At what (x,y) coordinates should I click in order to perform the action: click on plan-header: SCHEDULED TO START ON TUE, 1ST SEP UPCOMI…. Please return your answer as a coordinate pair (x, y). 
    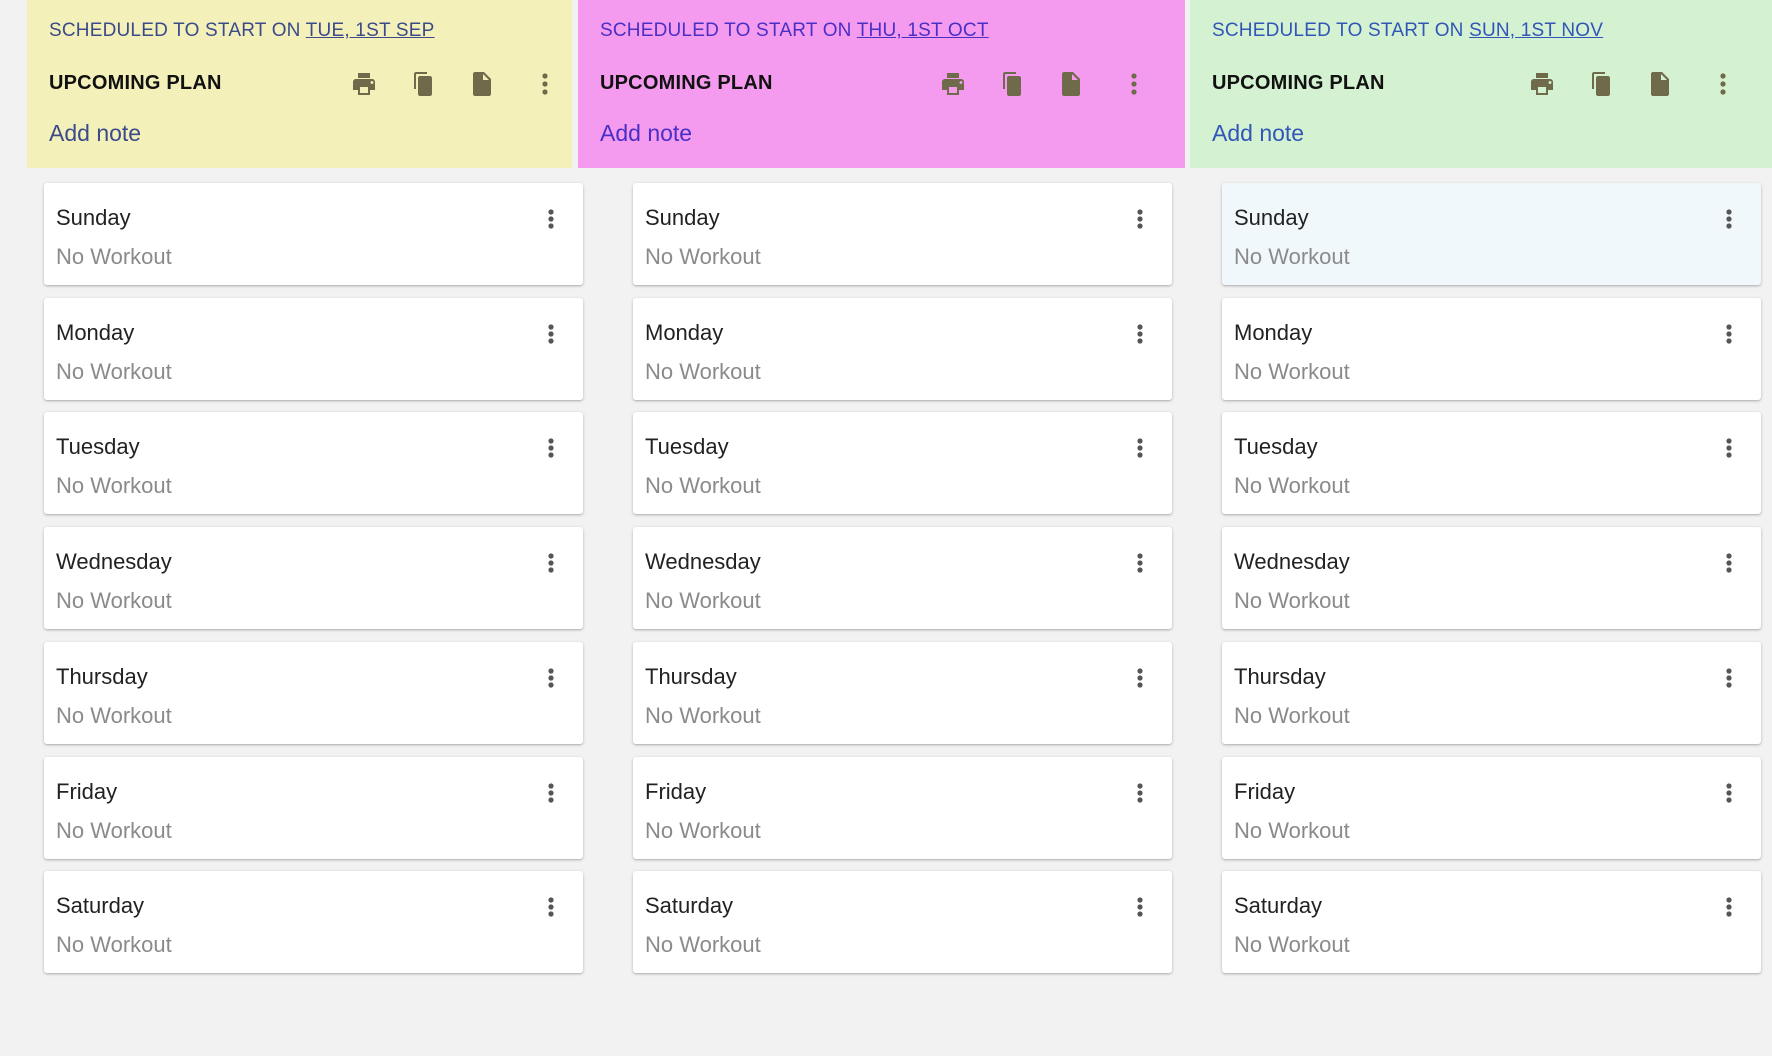
    Looking at the image, I should click on (299, 84).